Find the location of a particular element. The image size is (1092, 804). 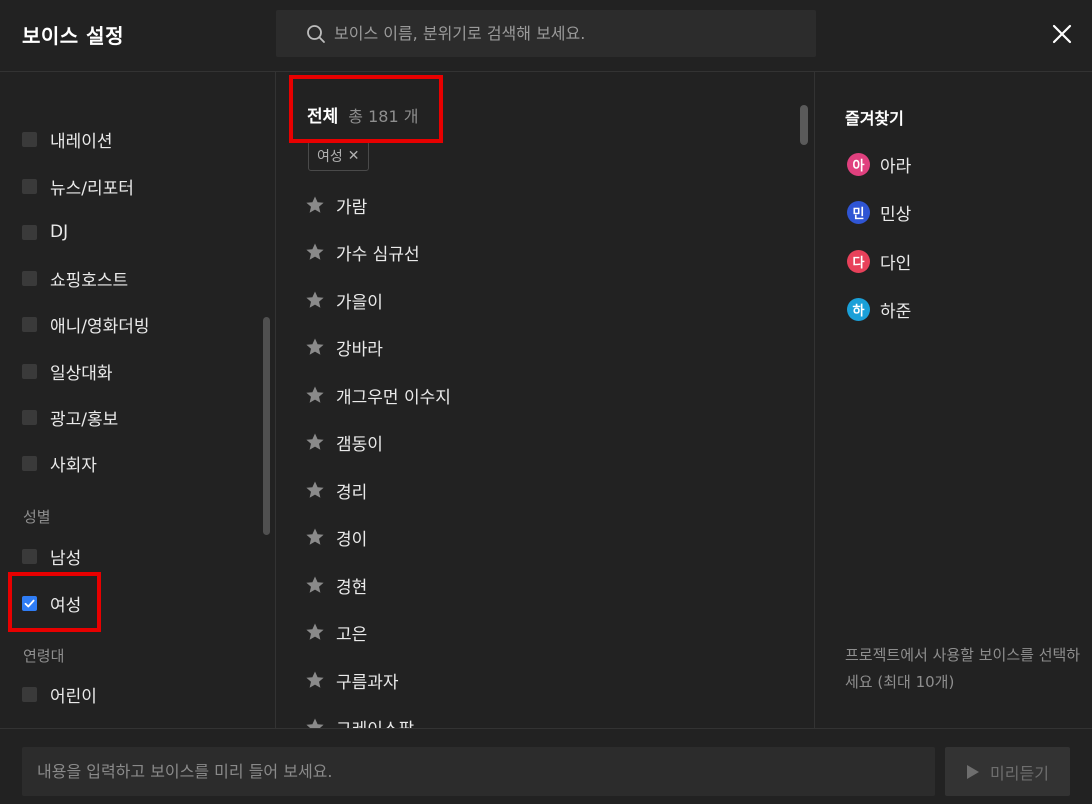

filter-label: 애니/영화더빙 is located at coordinates (100, 326).